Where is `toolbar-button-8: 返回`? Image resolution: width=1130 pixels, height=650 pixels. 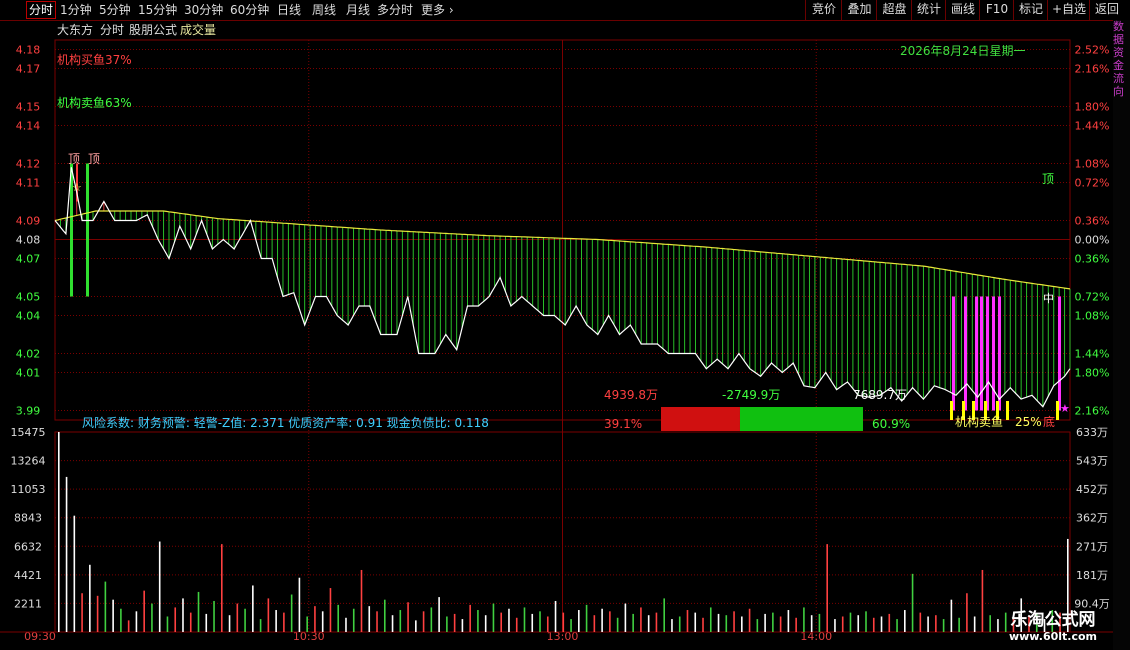 toolbar-button-8: 返回 is located at coordinates (1106, 10).